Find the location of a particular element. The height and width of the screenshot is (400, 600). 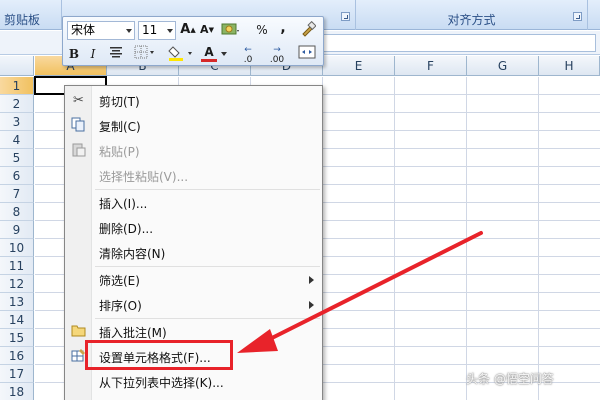

watermark: 头条 @悟空问答 is located at coordinates (510, 379).